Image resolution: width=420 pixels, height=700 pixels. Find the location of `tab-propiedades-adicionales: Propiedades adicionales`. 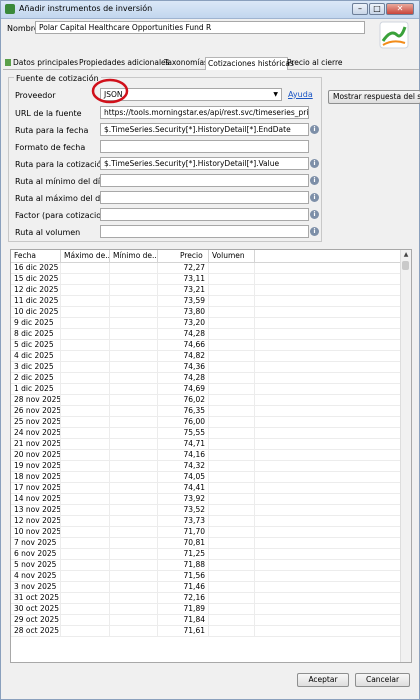

tab-propiedades-adicionales: Propiedades adicionales is located at coordinates (123, 63).